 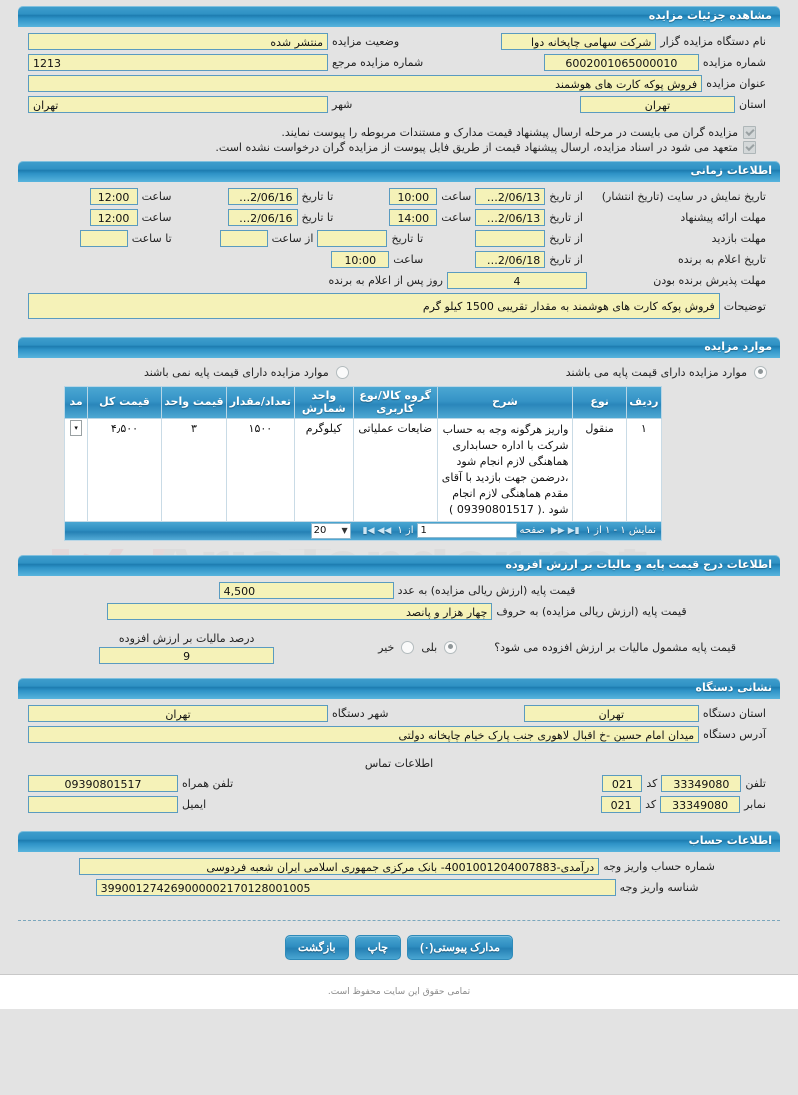 I want to click on cell-more: ▾, so click(x=76, y=470).